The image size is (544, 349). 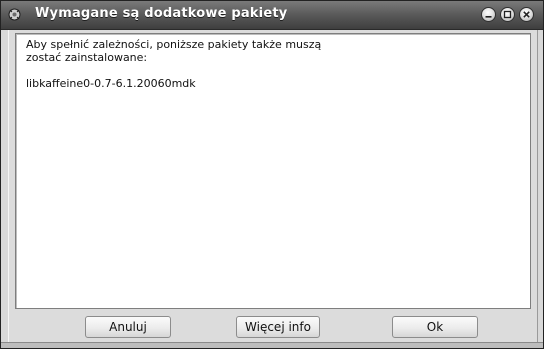 What do you see at coordinates (128, 327) in the screenshot?
I see `cancel-button: Anuluj` at bounding box center [128, 327].